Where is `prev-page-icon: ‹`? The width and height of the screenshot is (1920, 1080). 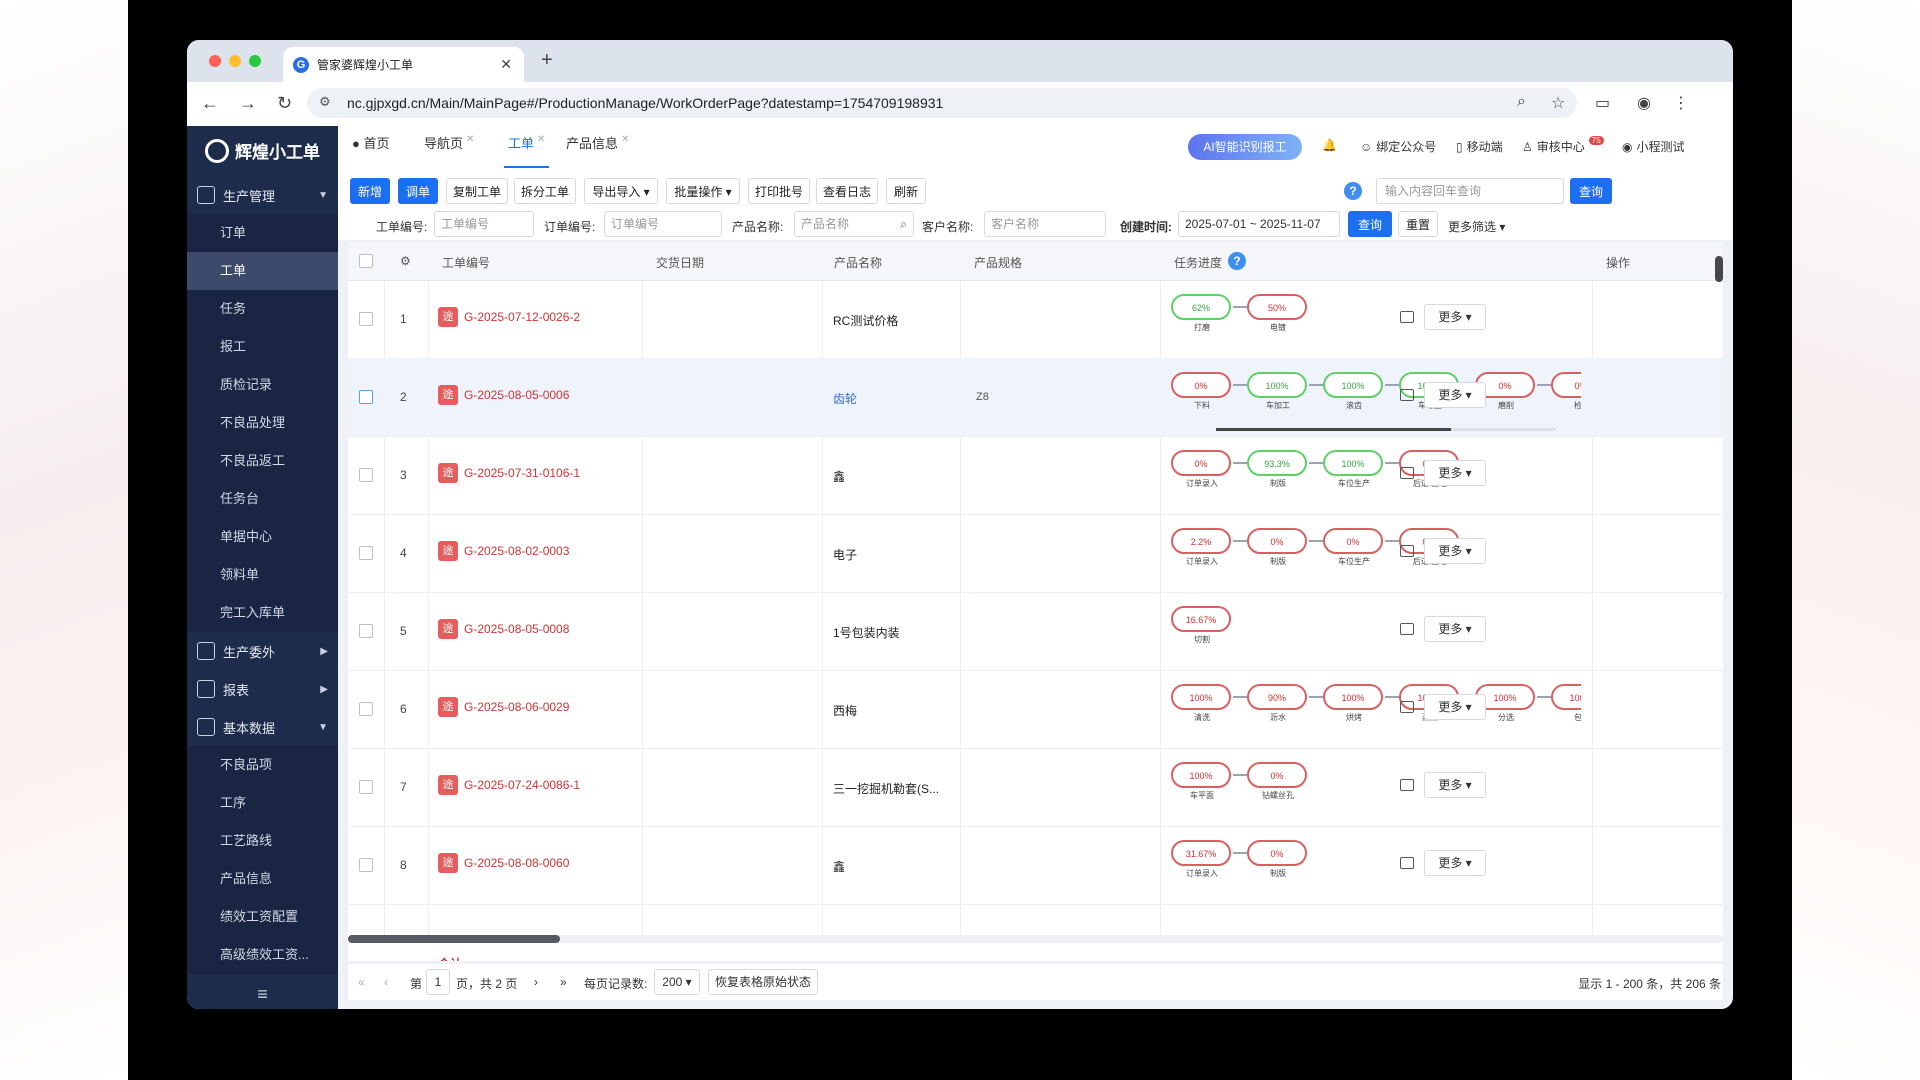
prev-page-icon: ‹ is located at coordinates (386, 982).